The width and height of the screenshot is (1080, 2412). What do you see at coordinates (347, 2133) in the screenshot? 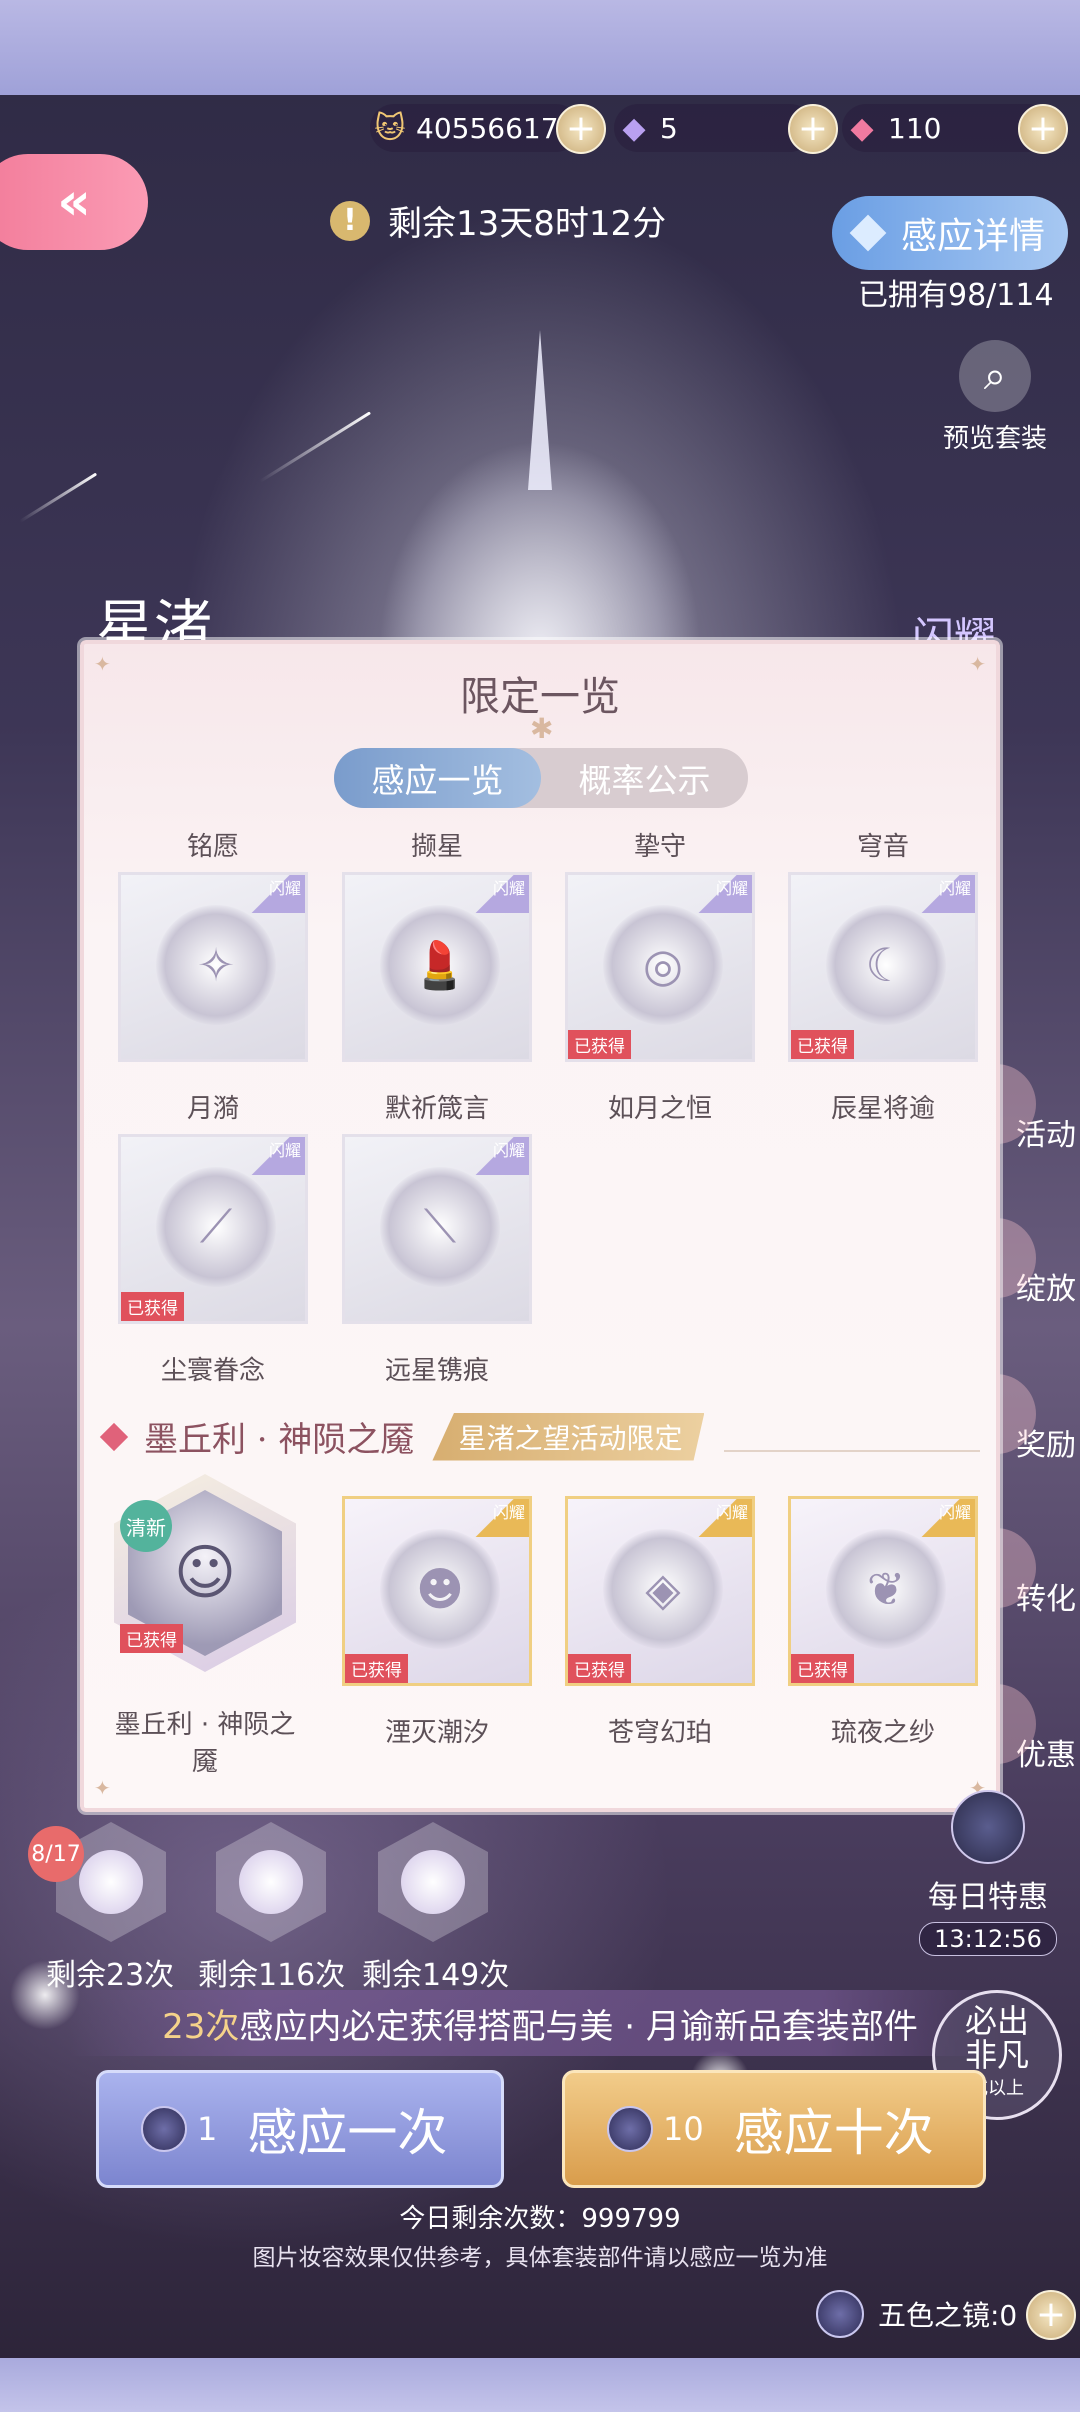
I see `draw-once-label: 感应一次` at bounding box center [347, 2133].